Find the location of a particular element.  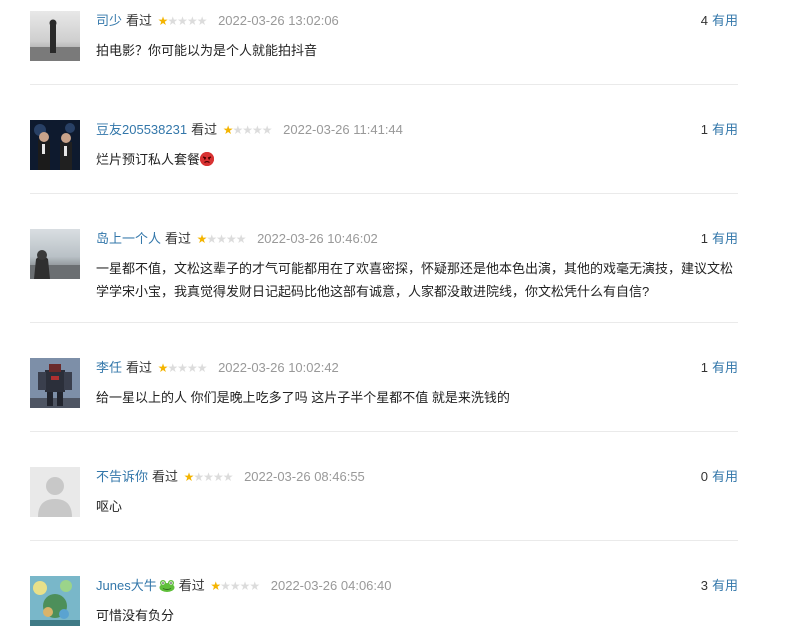

angry-face-icon is located at coordinates (207, 159).